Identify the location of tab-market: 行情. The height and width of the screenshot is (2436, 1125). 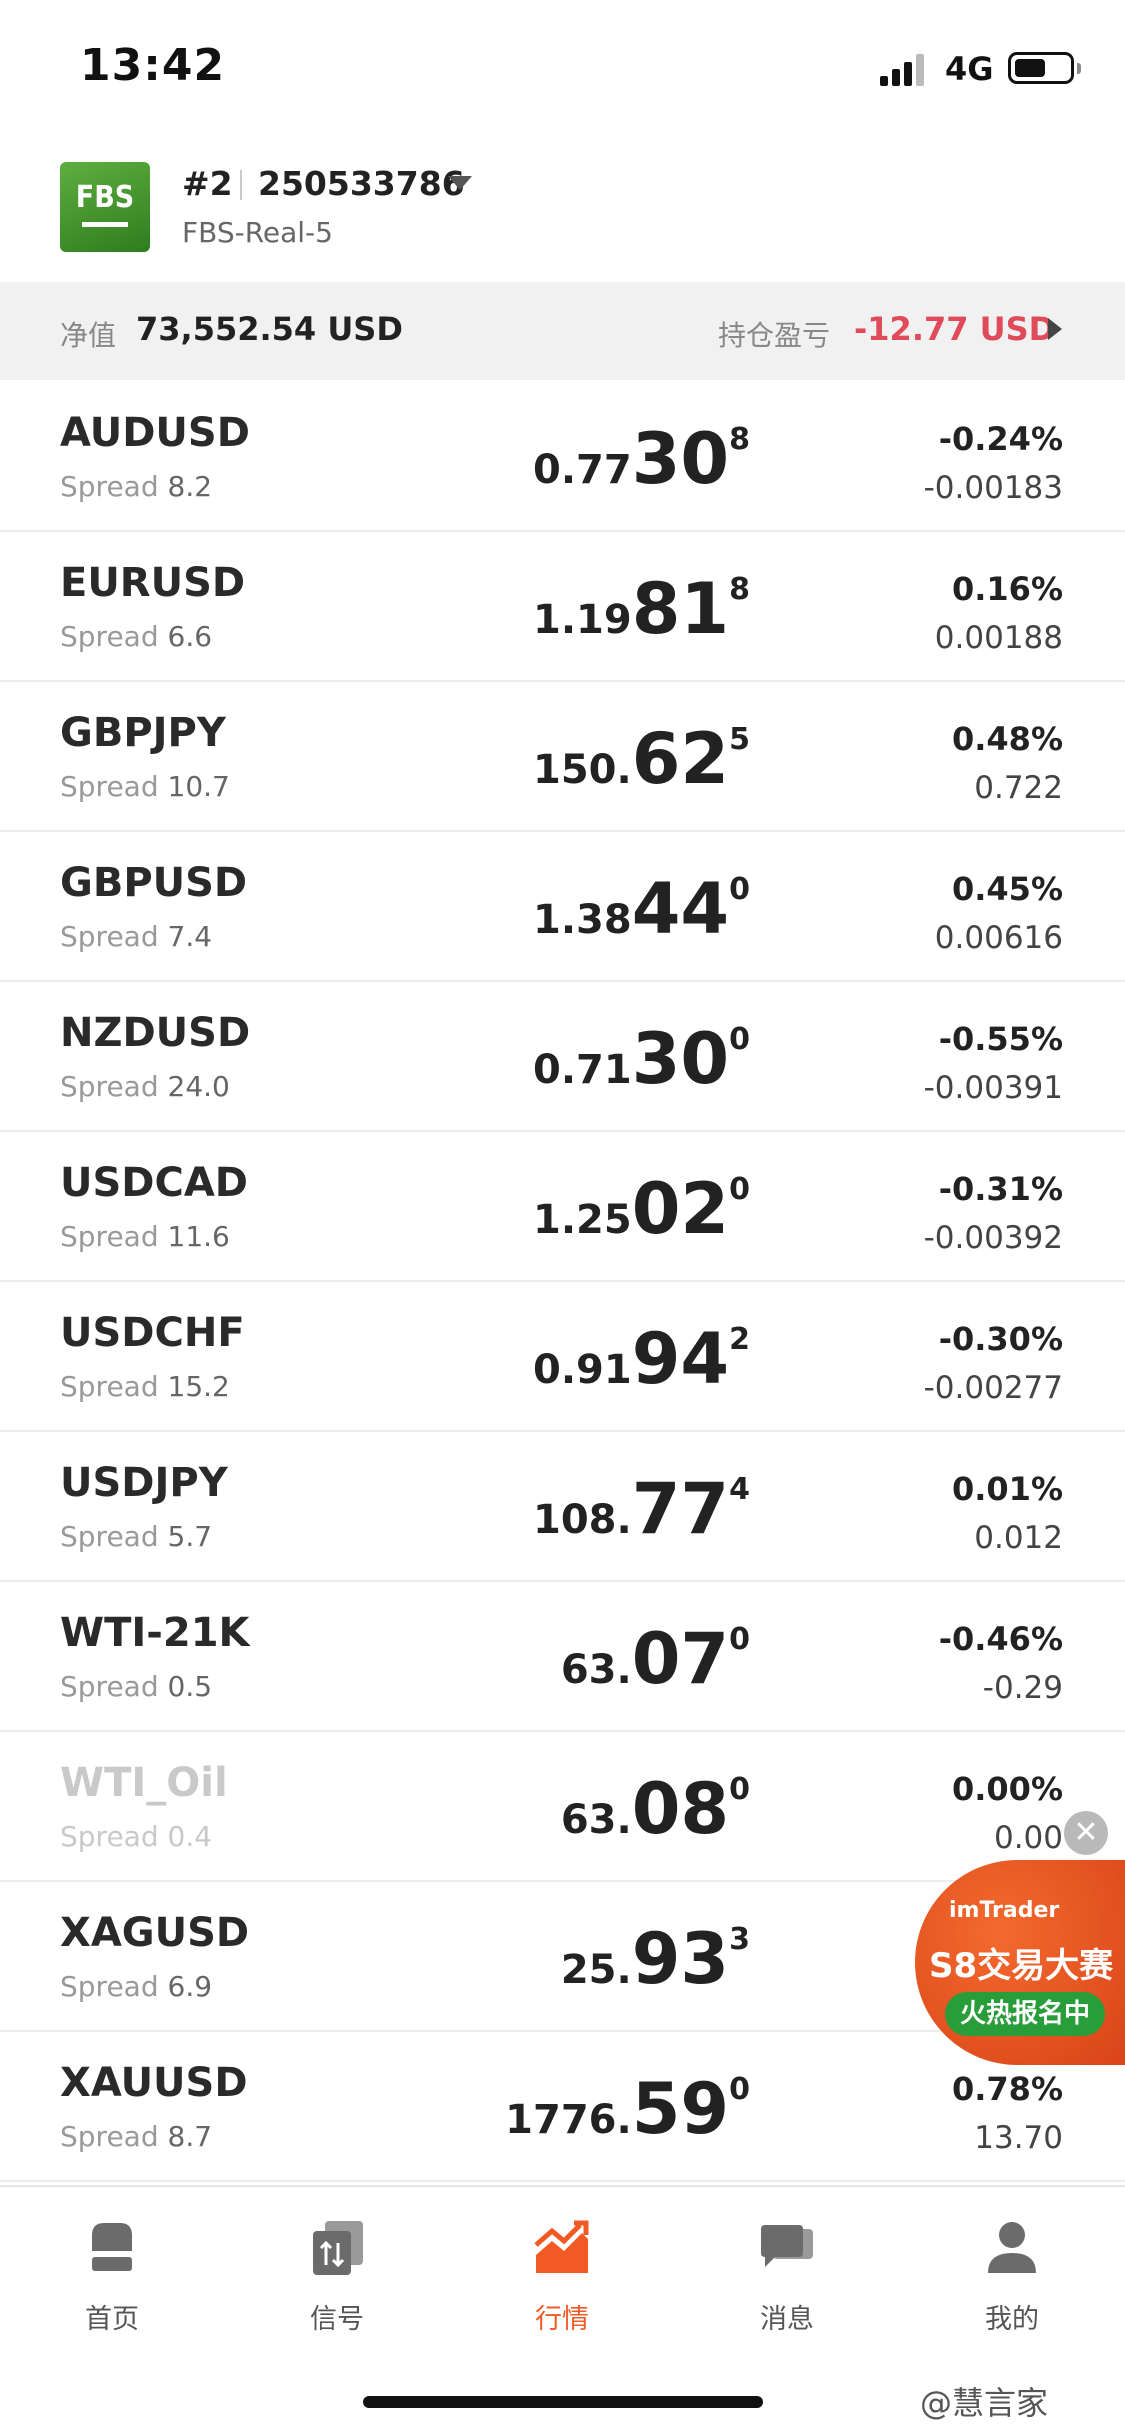
(562, 2275).